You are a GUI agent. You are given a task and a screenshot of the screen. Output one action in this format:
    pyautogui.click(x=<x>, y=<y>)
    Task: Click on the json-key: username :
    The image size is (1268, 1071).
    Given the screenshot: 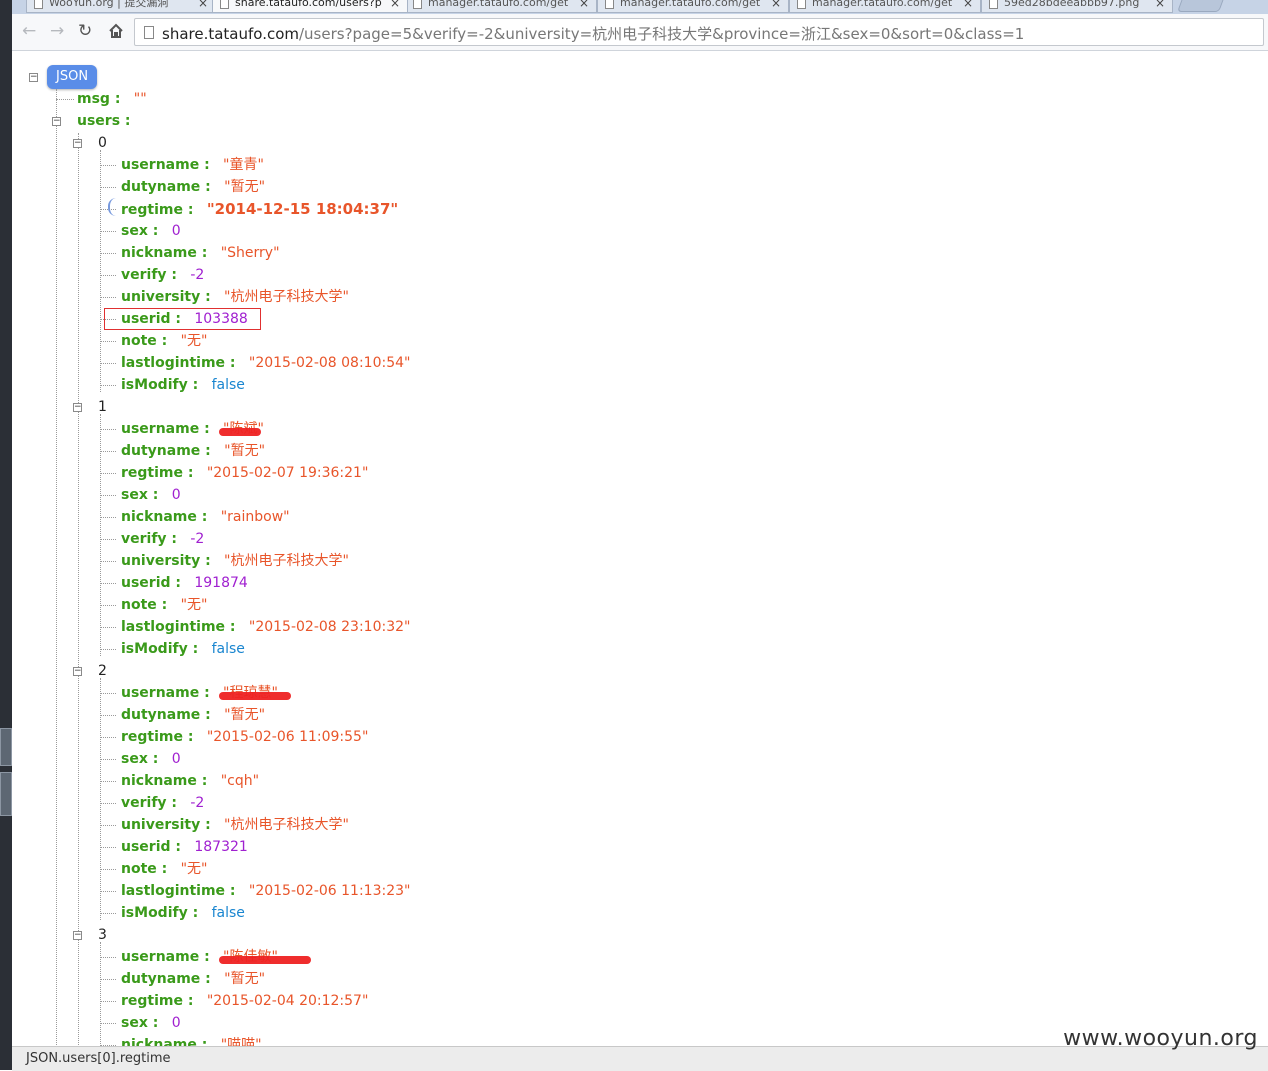 What is the action you would take?
    pyautogui.click(x=165, y=957)
    